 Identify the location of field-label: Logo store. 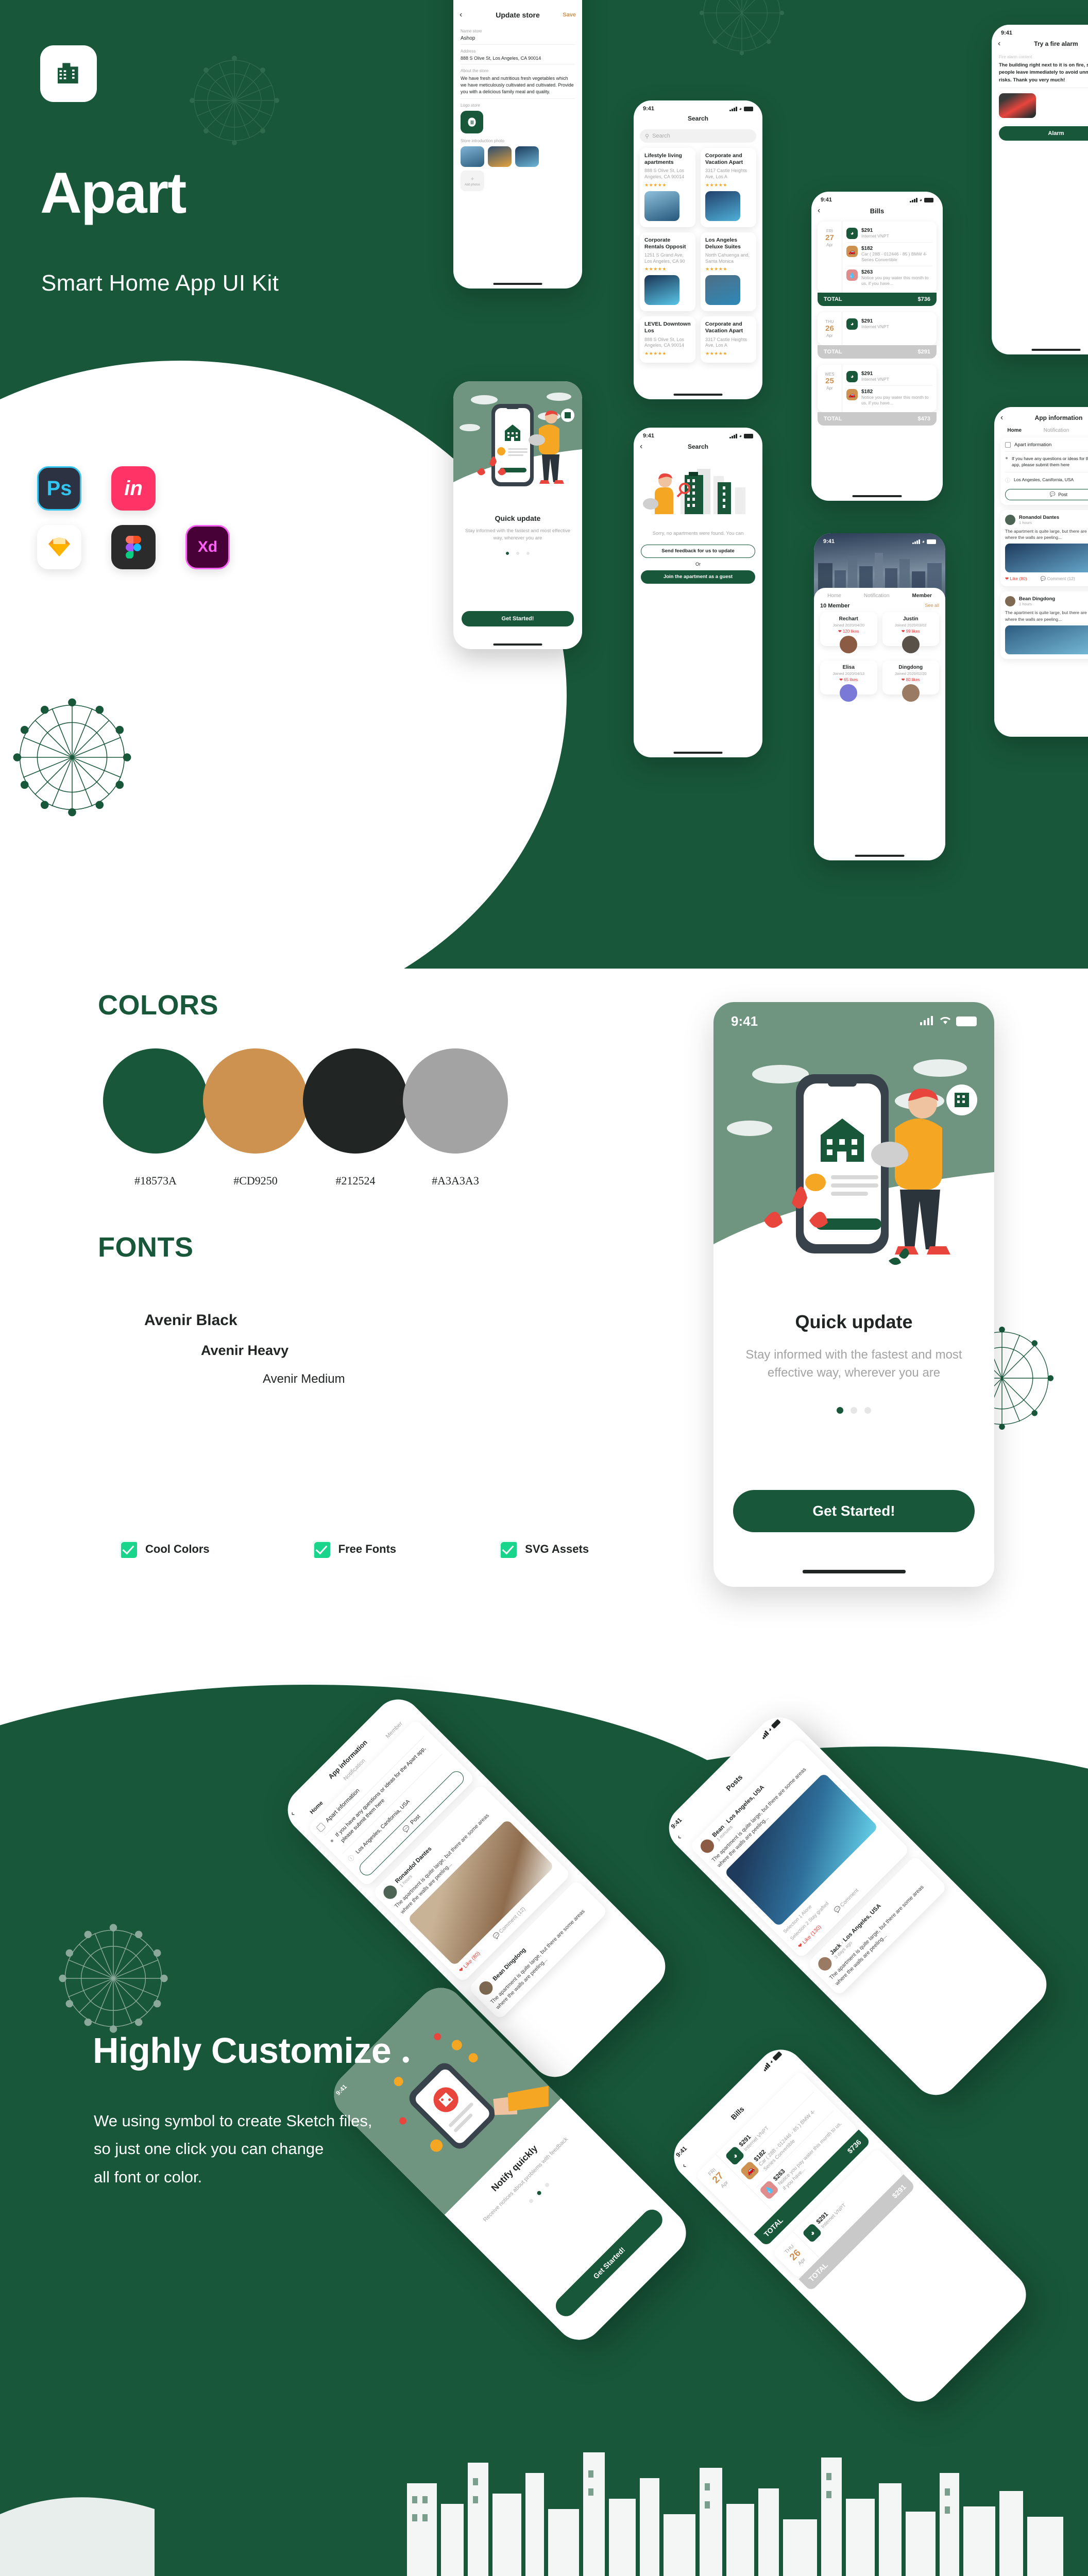
(470, 105).